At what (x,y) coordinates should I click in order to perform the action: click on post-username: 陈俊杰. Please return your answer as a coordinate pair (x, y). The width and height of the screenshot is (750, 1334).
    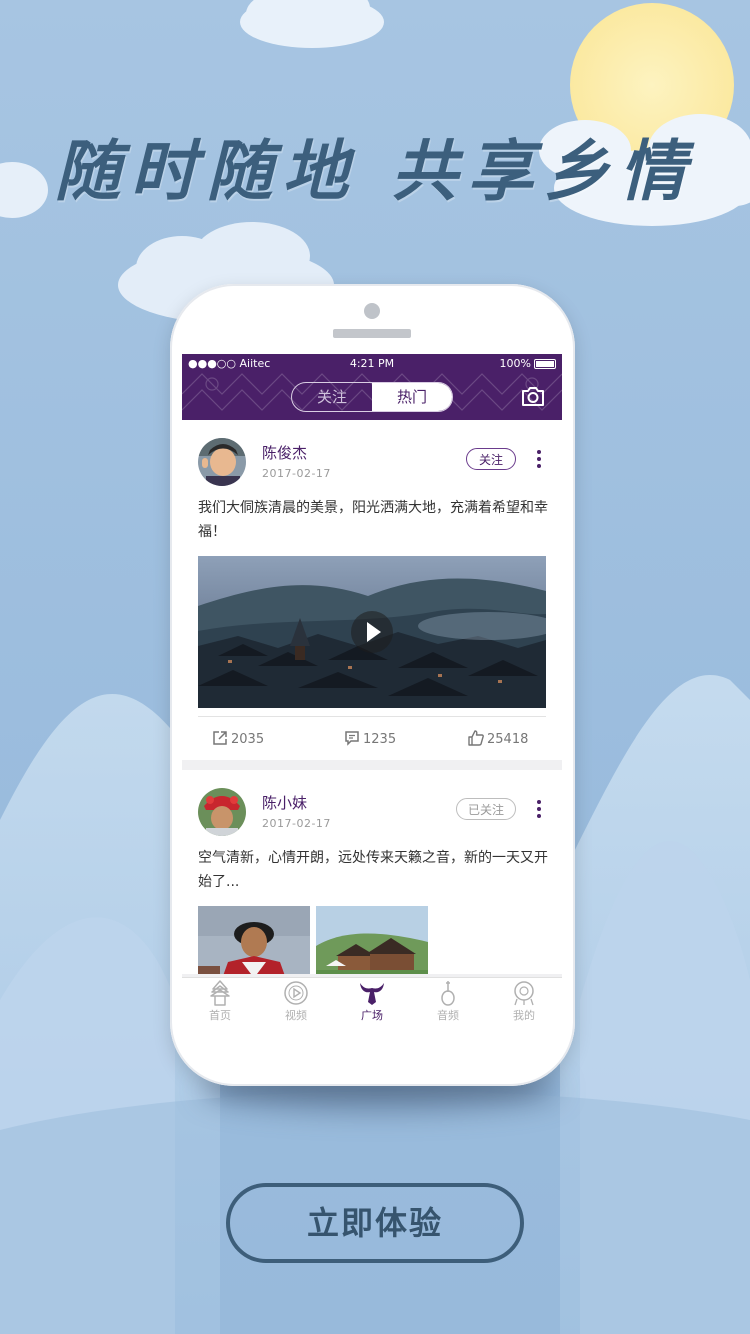
    Looking at the image, I should click on (284, 452).